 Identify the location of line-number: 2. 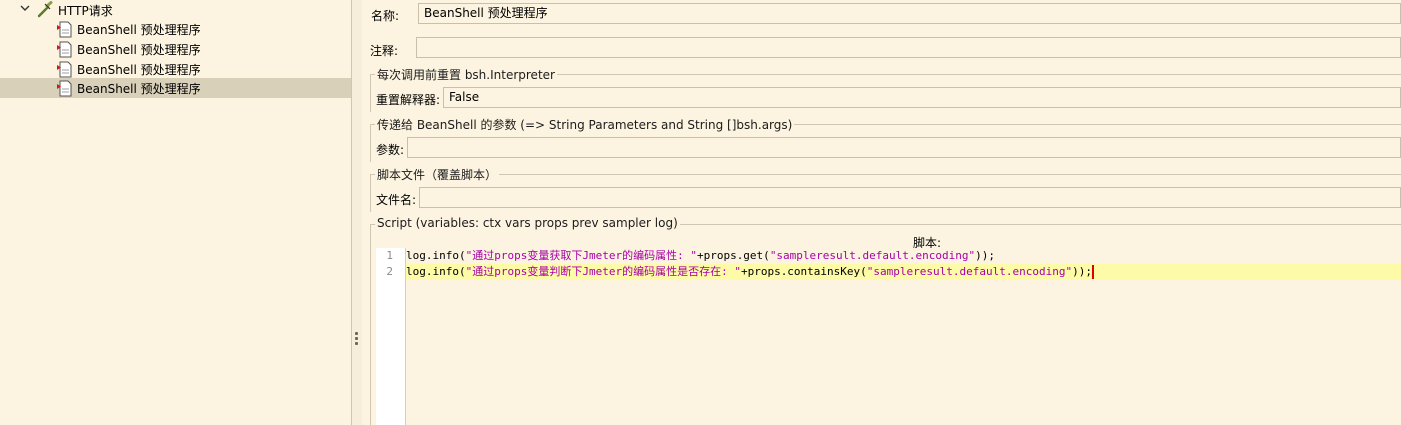
(389, 271).